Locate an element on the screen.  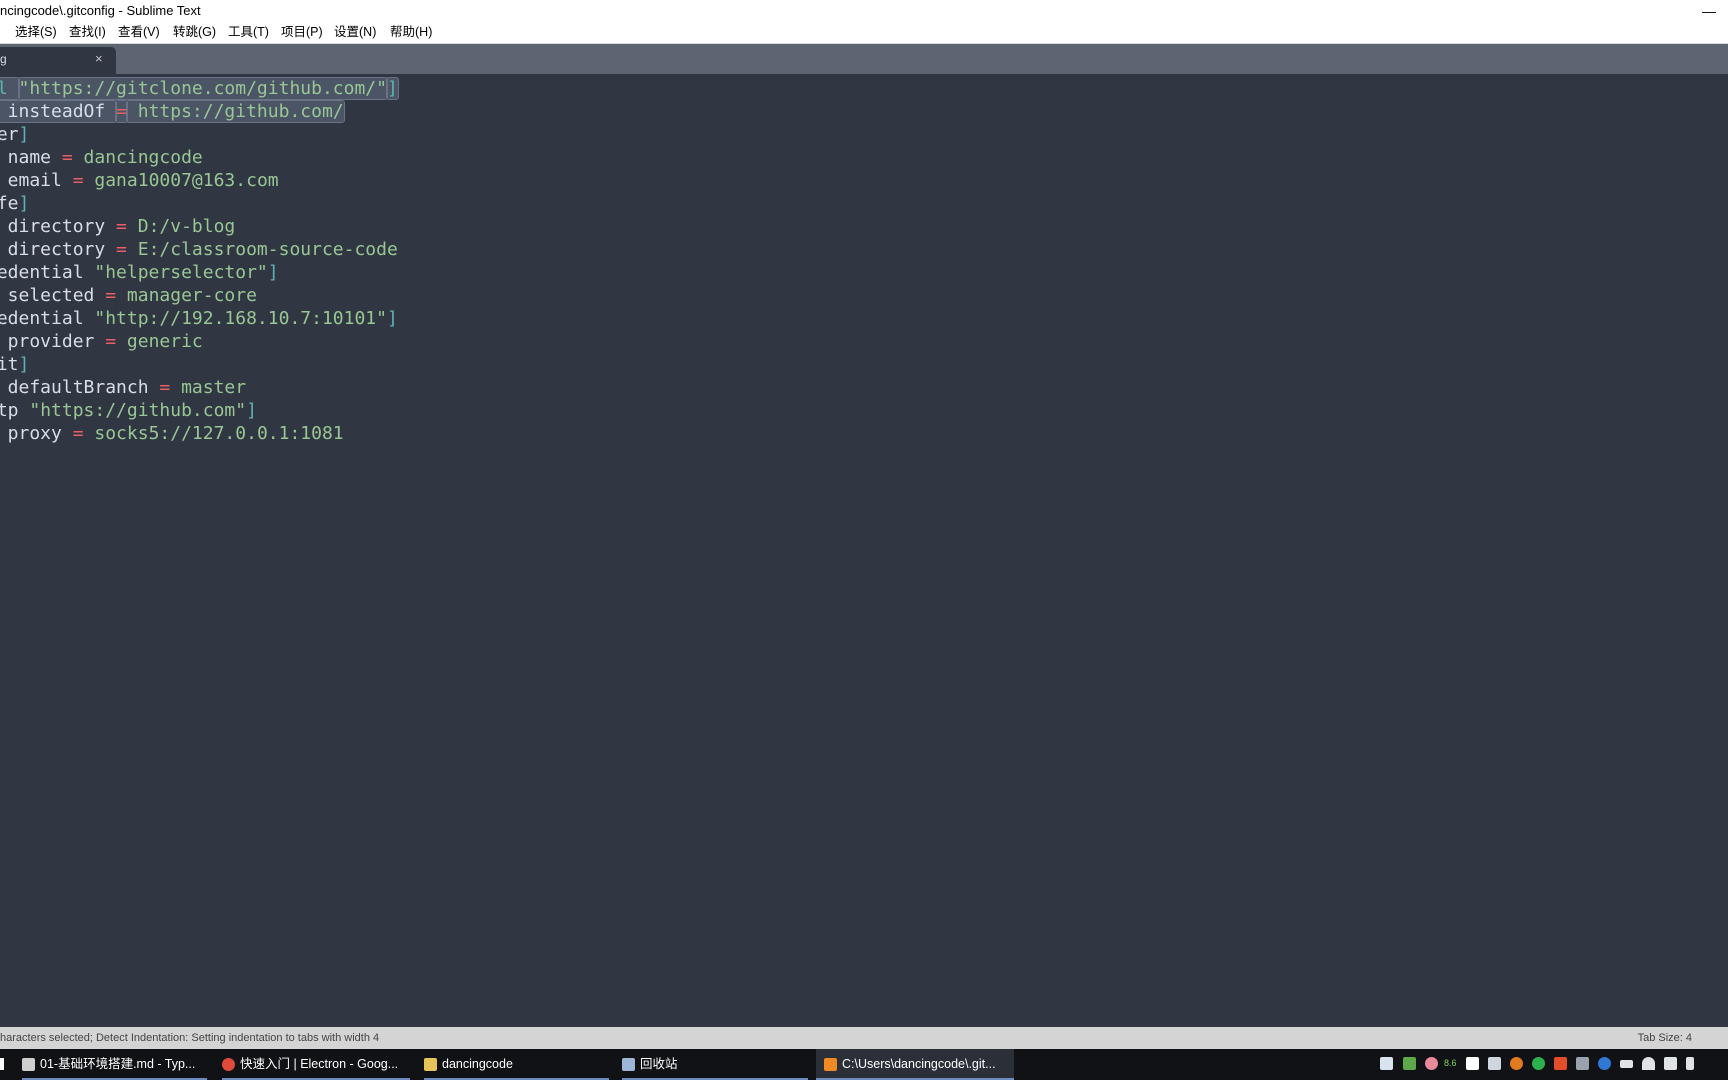
system-tray: 8.6 is located at coordinates (1548, 1064).